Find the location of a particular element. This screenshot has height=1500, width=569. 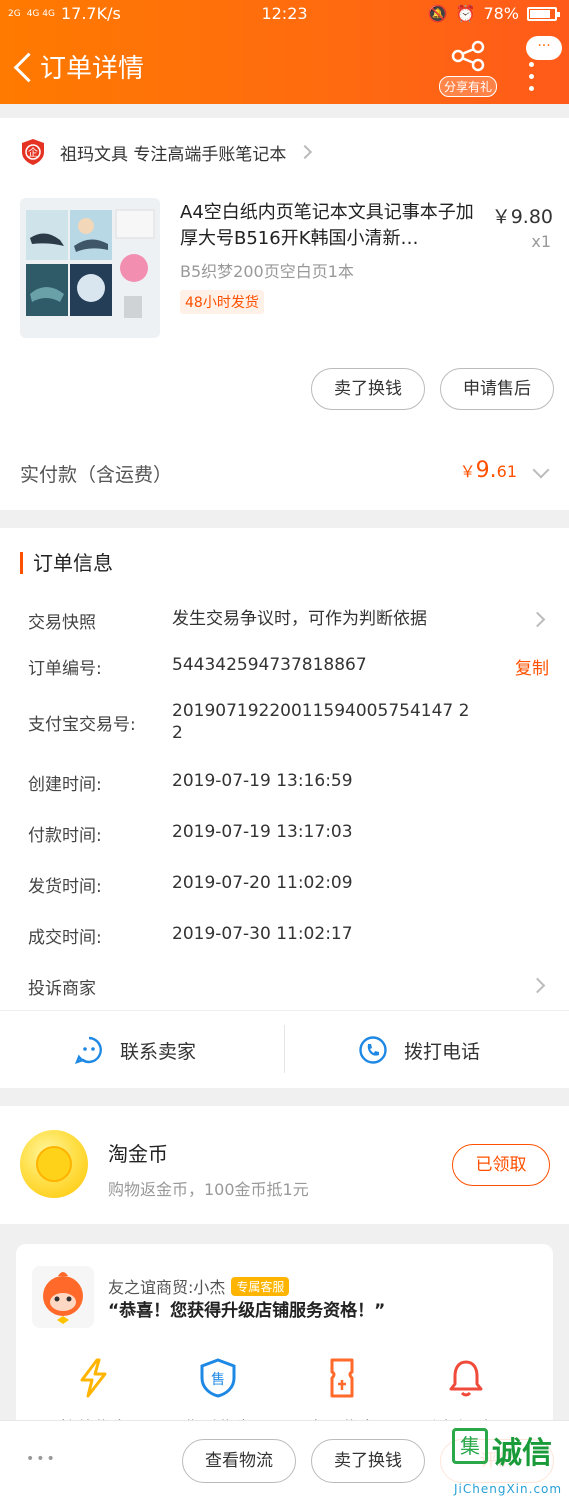

mute-icon: 🔕 is located at coordinates (437, 13).